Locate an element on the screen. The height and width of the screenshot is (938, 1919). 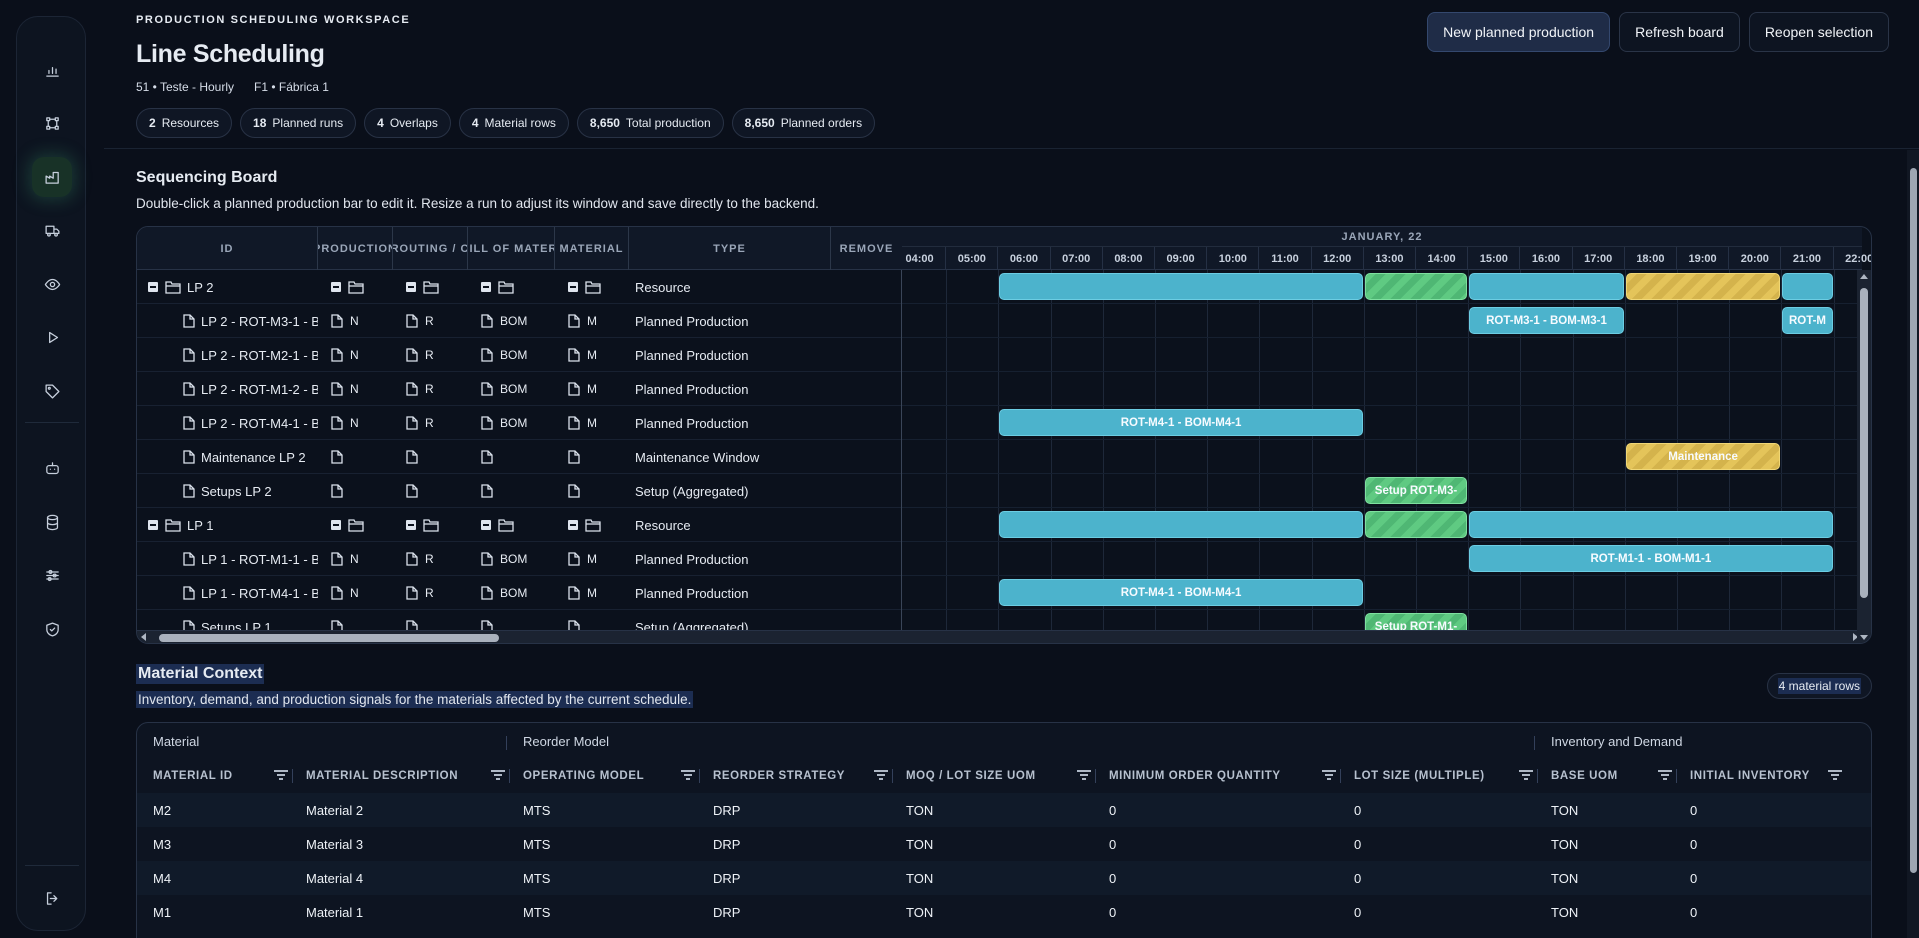
row-gridline is located at coordinates (1382, 541).